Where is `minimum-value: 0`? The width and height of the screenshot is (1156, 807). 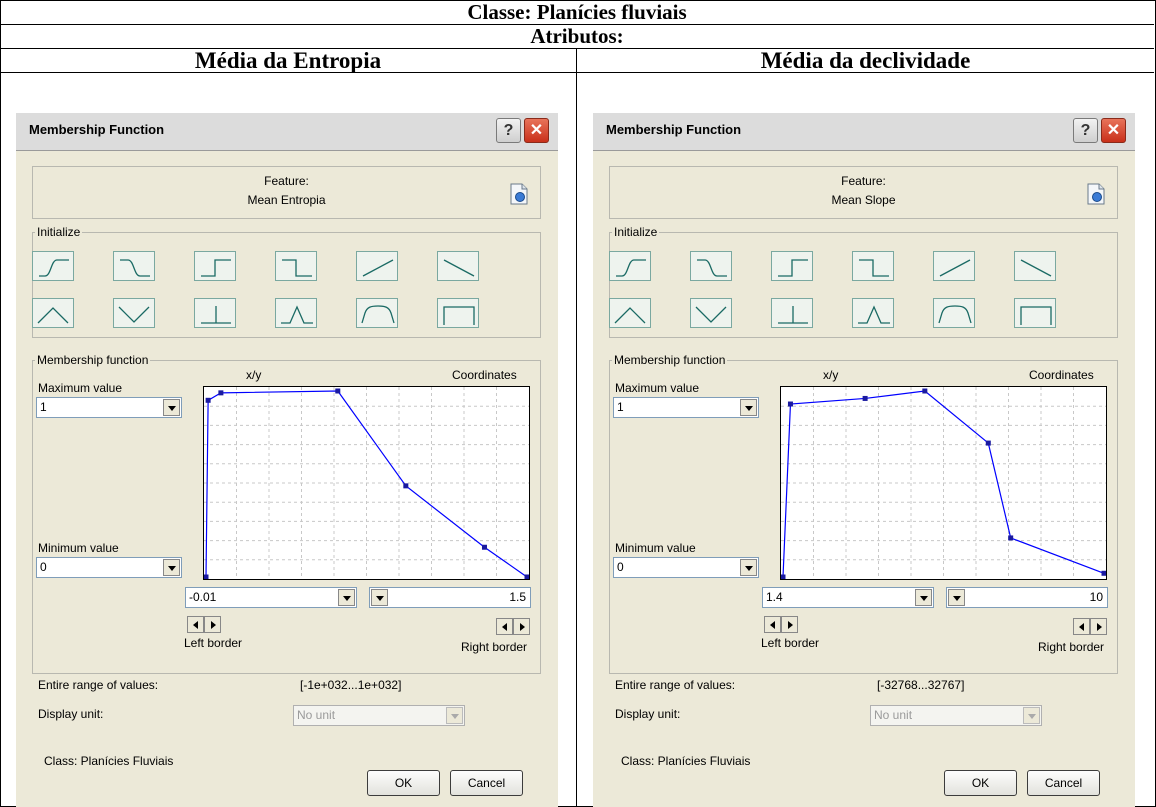 minimum-value: 0 is located at coordinates (620, 567).